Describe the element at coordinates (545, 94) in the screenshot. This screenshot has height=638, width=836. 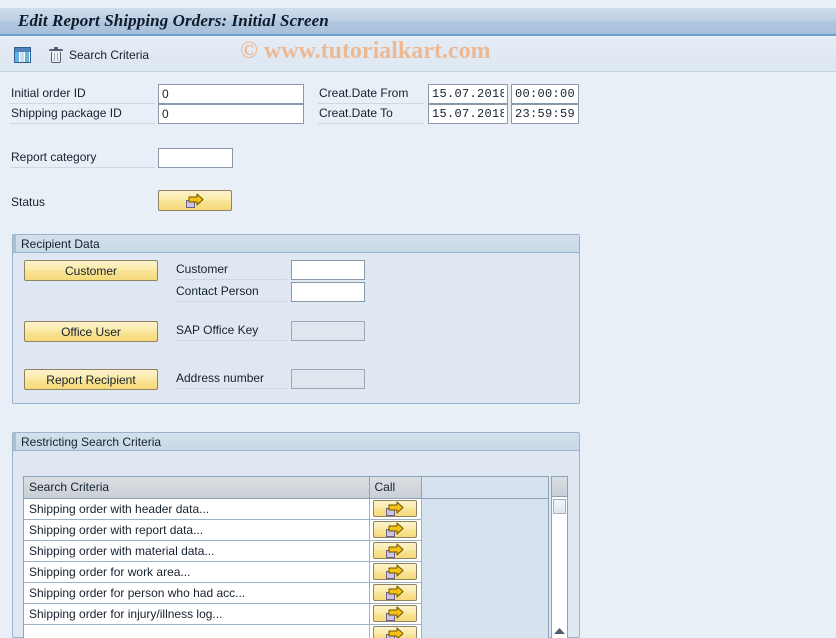
I see `creat-date-from-time-input` at that location.